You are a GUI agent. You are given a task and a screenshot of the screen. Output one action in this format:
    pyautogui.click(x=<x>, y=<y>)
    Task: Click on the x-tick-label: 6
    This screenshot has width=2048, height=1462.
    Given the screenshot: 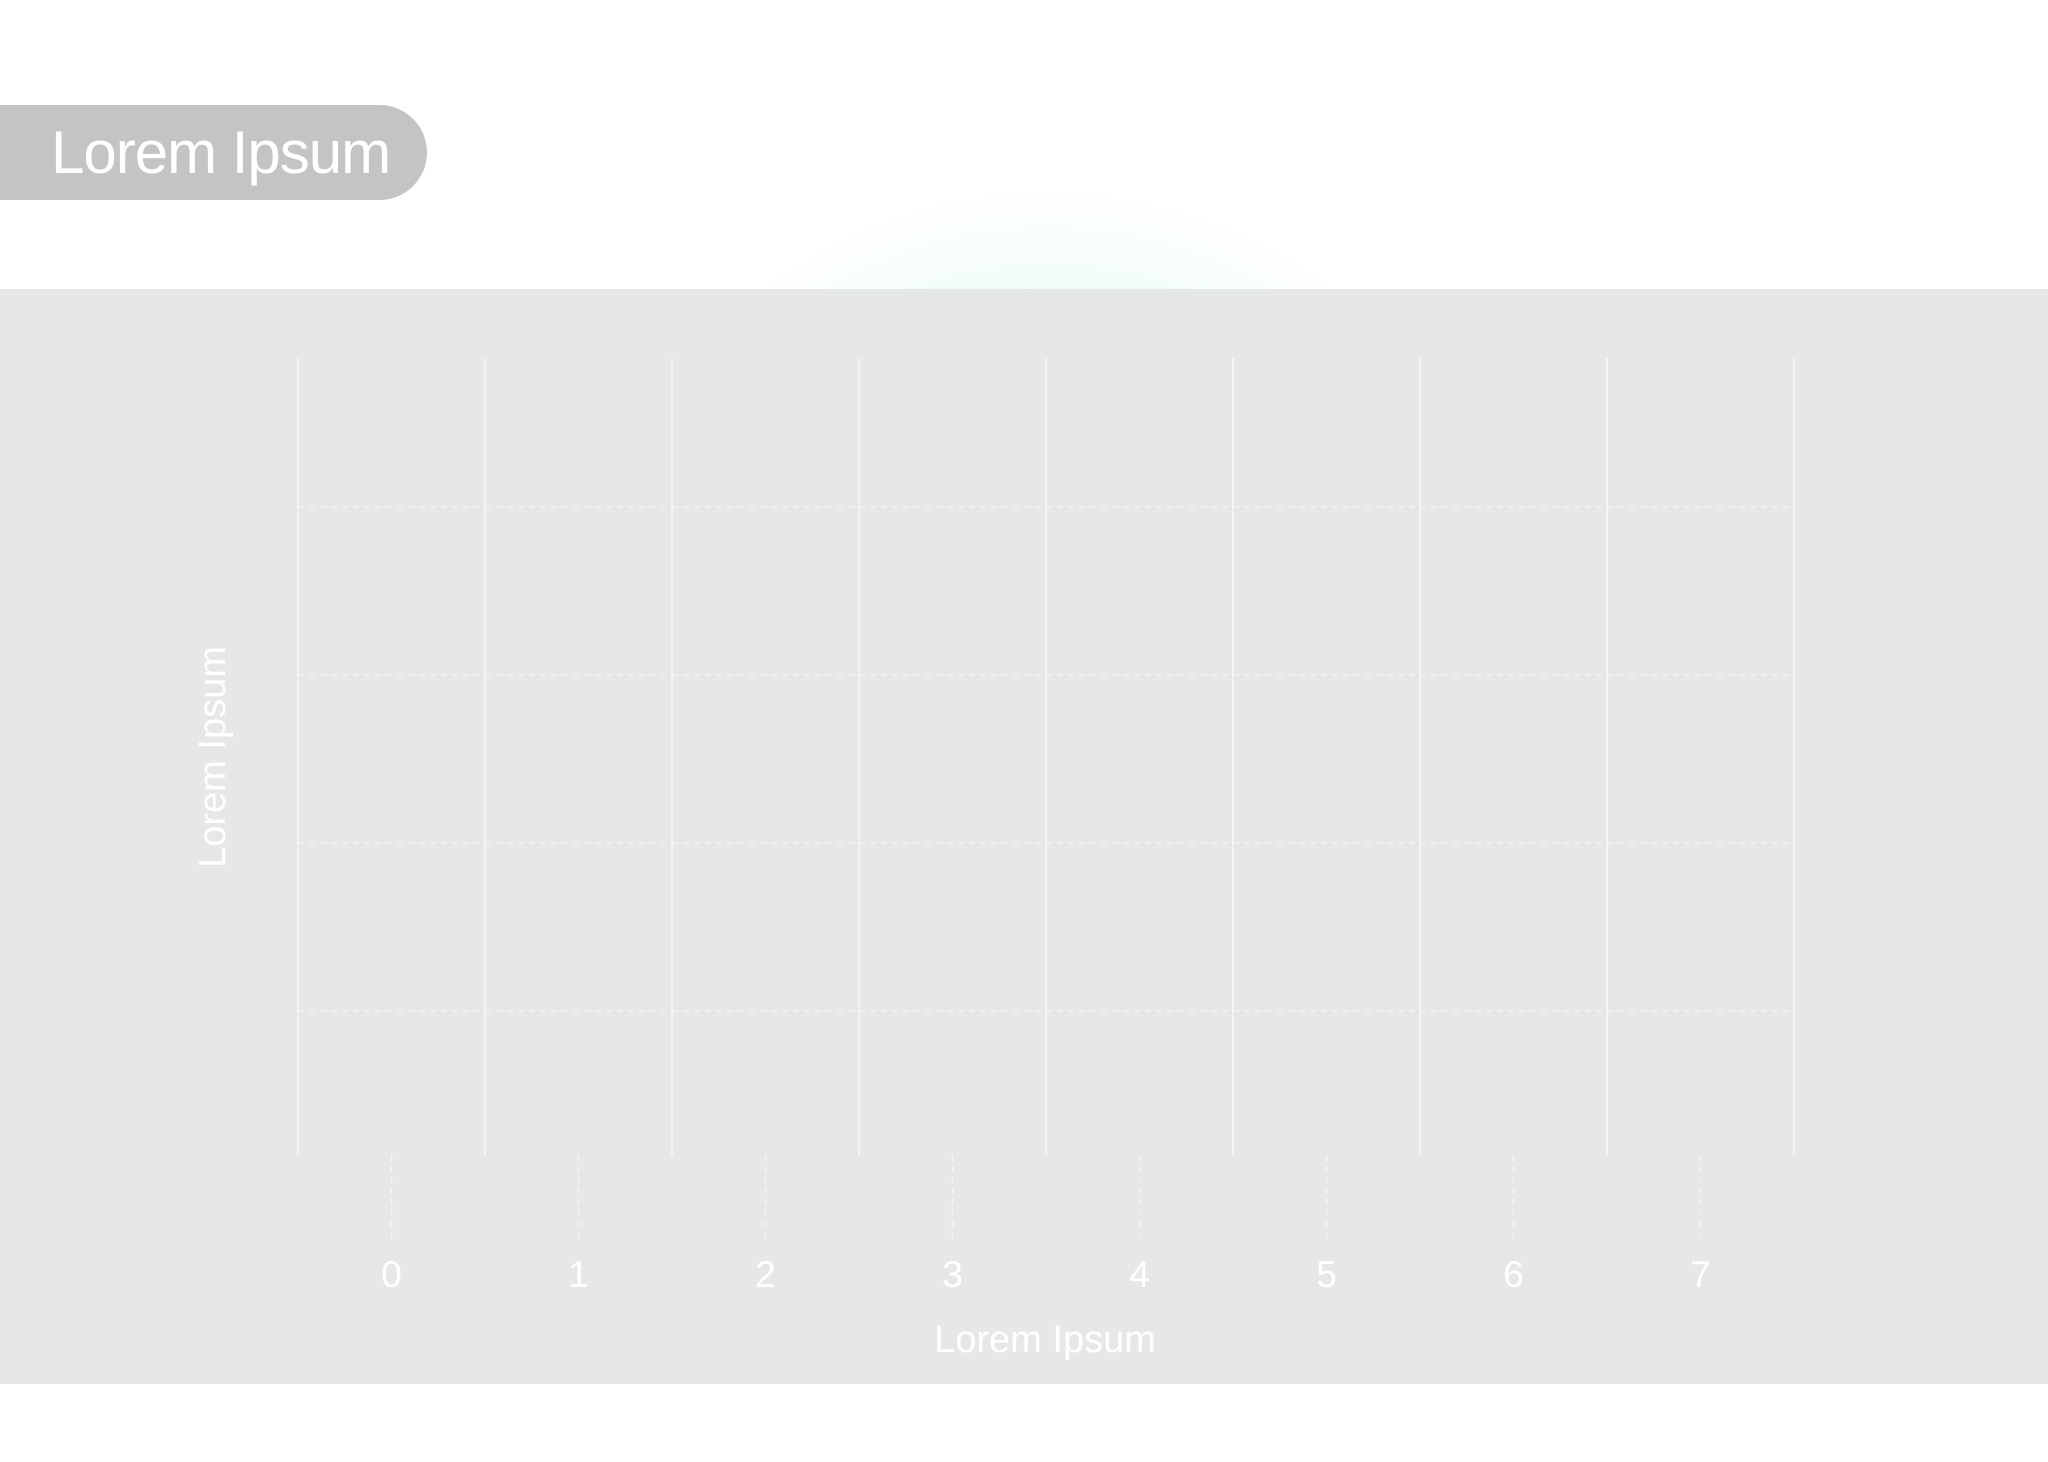 What is the action you would take?
    pyautogui.click(x=1513, y=1274)
    